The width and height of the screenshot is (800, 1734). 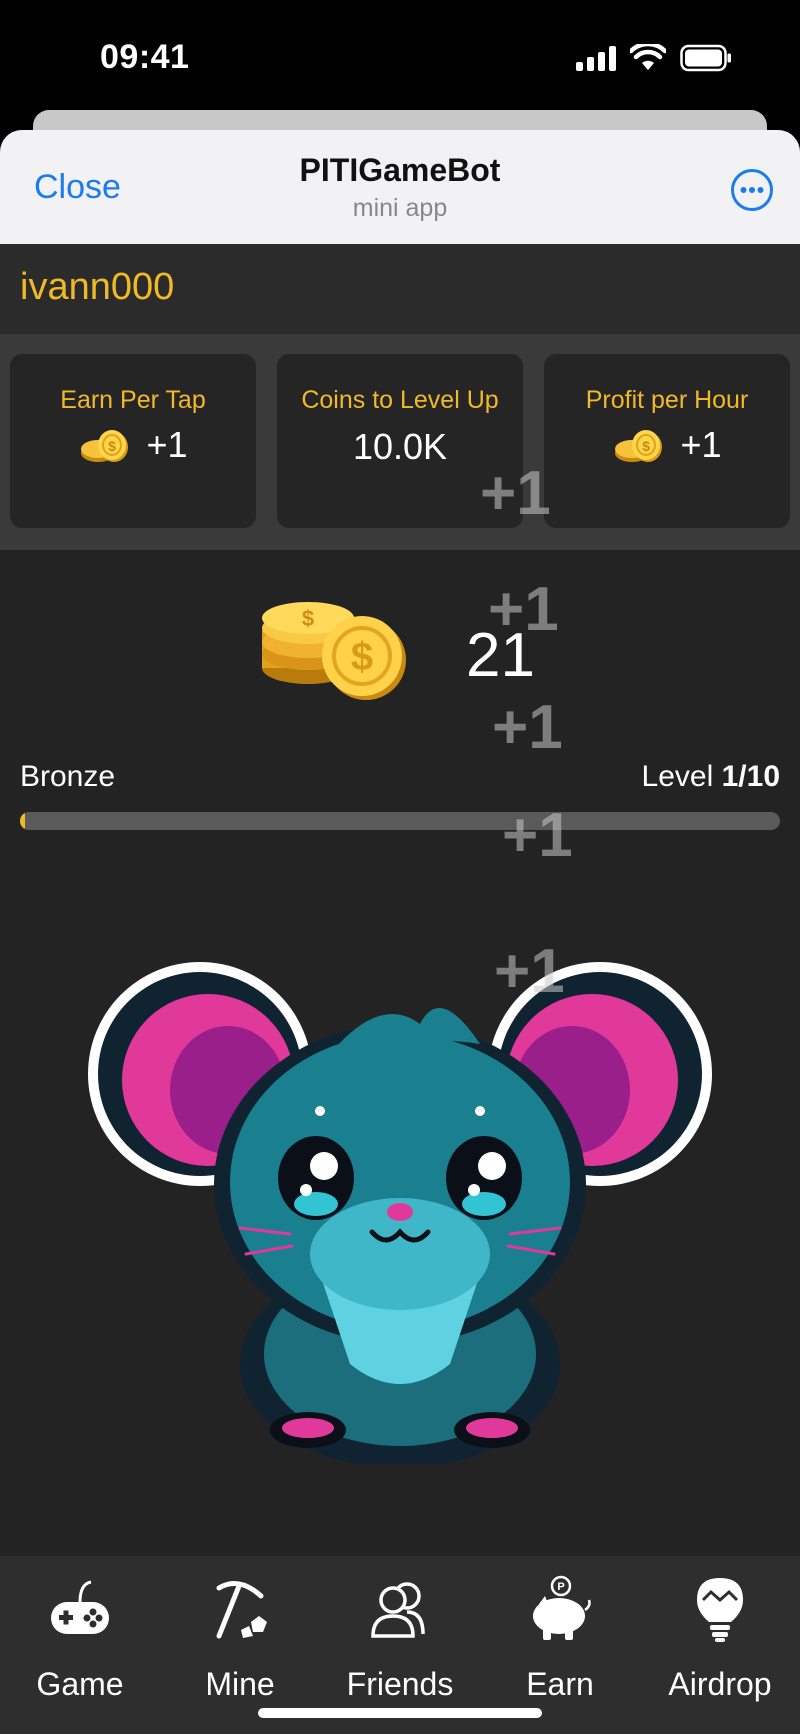 I want to click on level-prefix: Level, so click(x=681, y=776).